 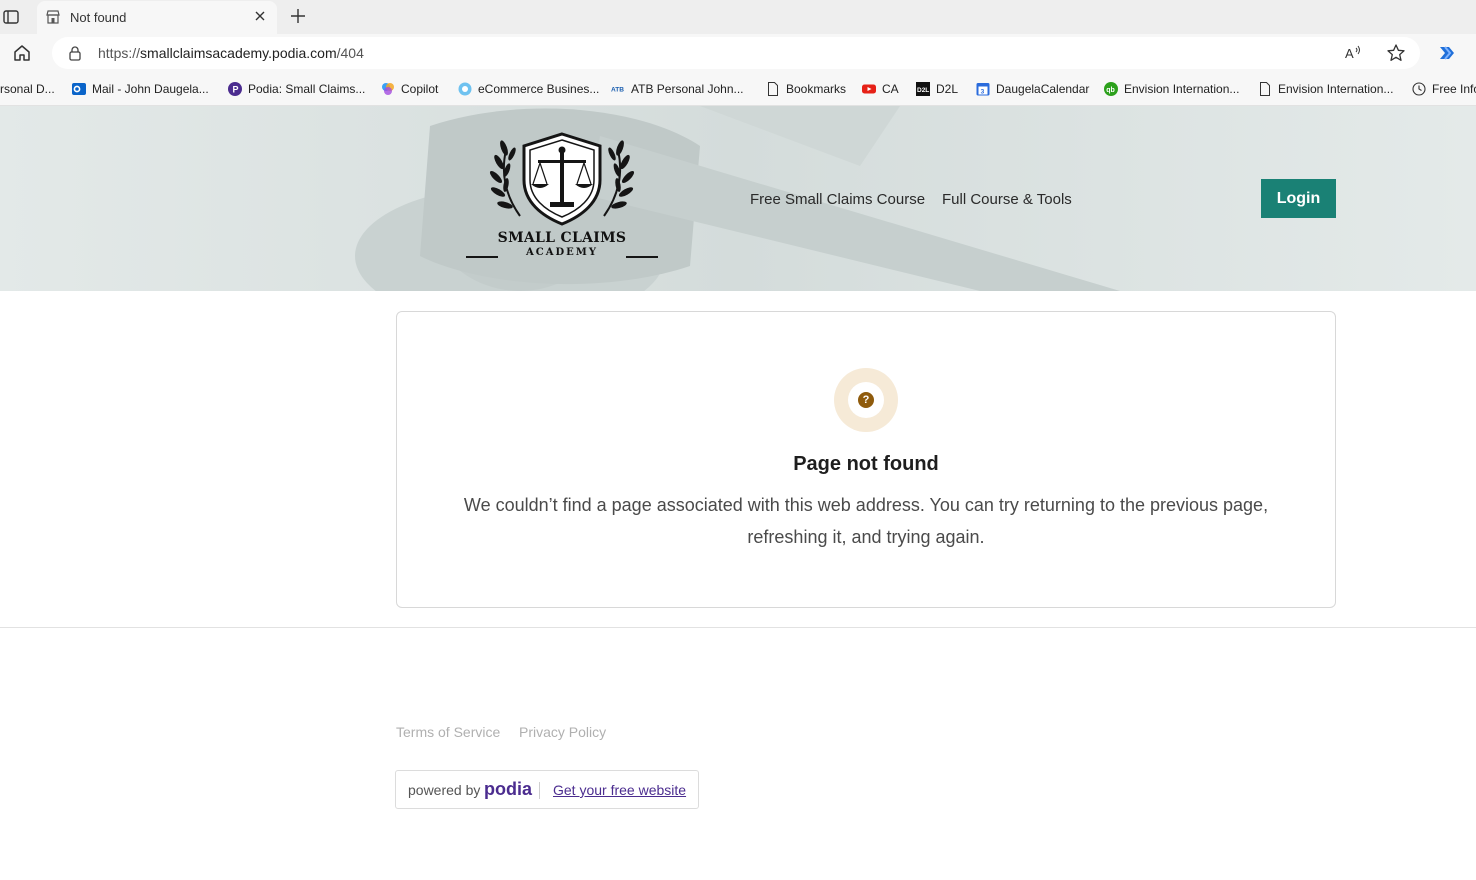 I want to click on question-icon: ?, so click(x=866, y=400).